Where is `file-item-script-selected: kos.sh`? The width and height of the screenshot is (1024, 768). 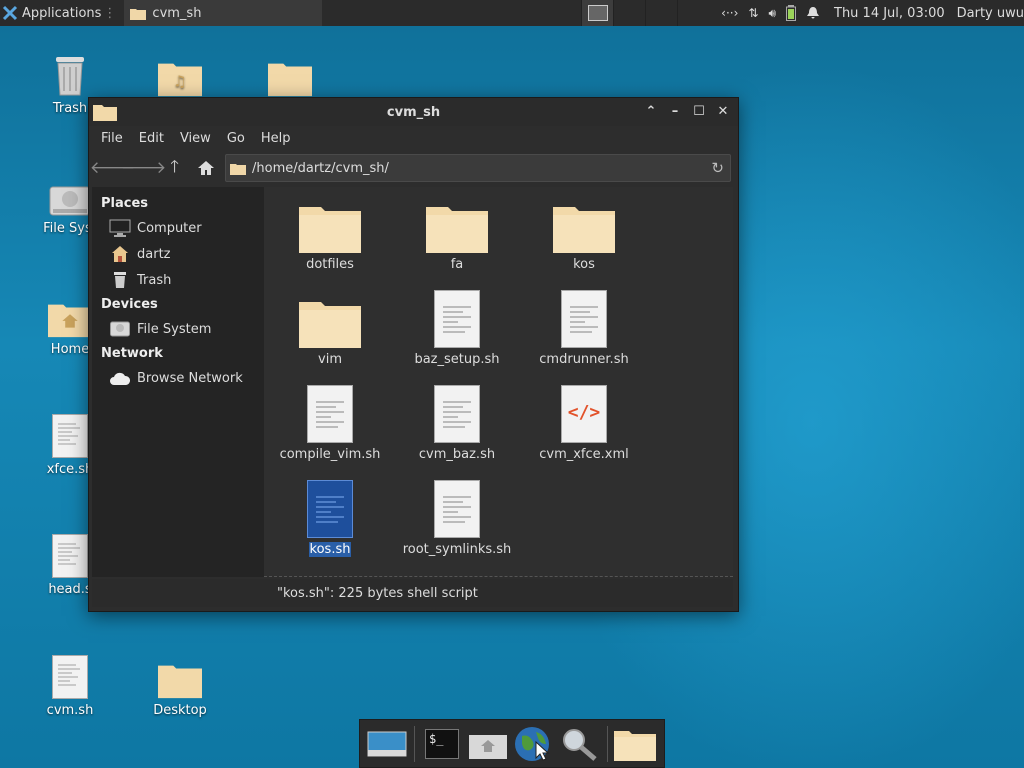
file-item-script-selected: kos.sh is located at coordinates (330, 516).